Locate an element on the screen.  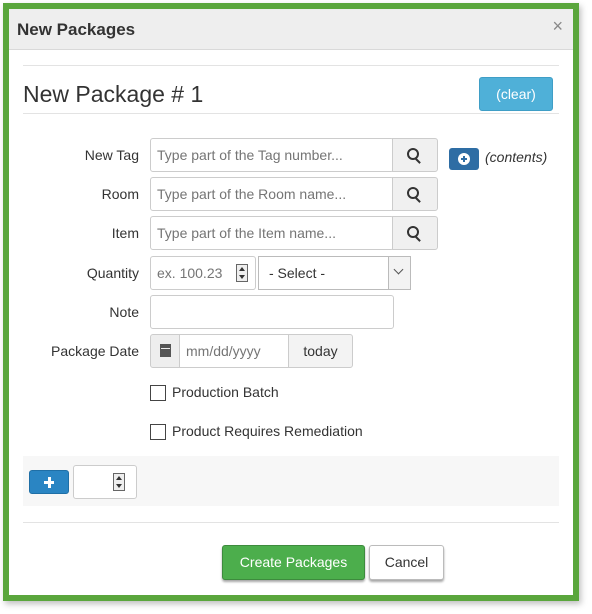
plus-circle-icon is located at coordinates (464, 159).